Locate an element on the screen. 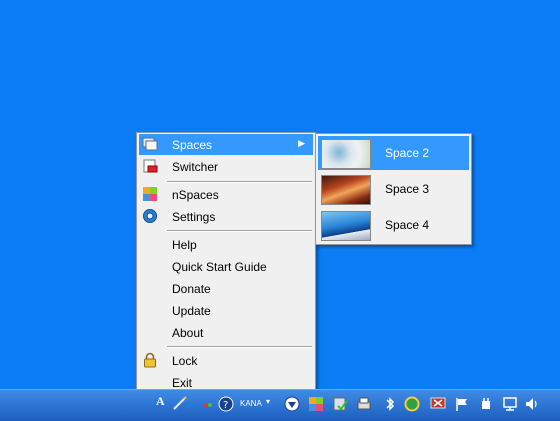  action-center-flag-icon is located at coordinates (462, 404).